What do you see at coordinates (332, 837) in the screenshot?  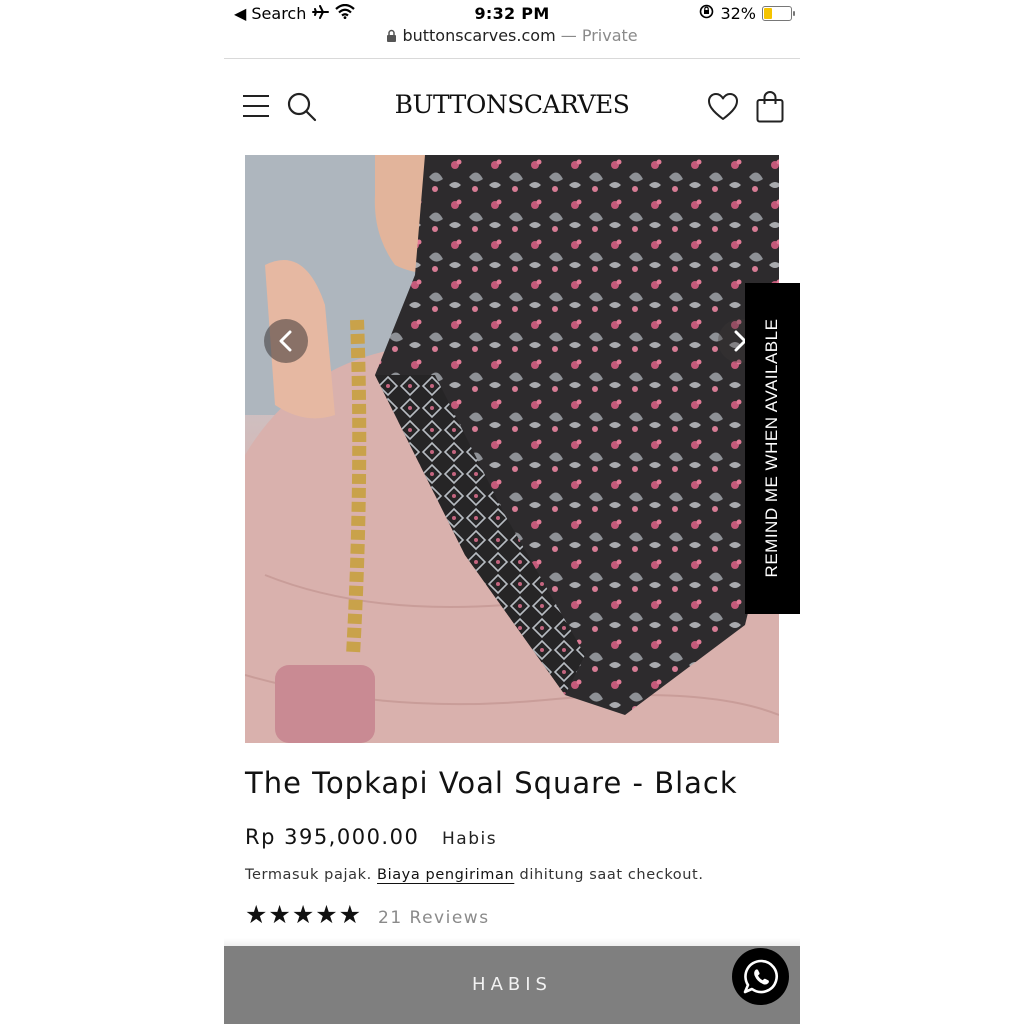 I see `product-price: Rp 395,000.00` at bounding box center [332, 837].